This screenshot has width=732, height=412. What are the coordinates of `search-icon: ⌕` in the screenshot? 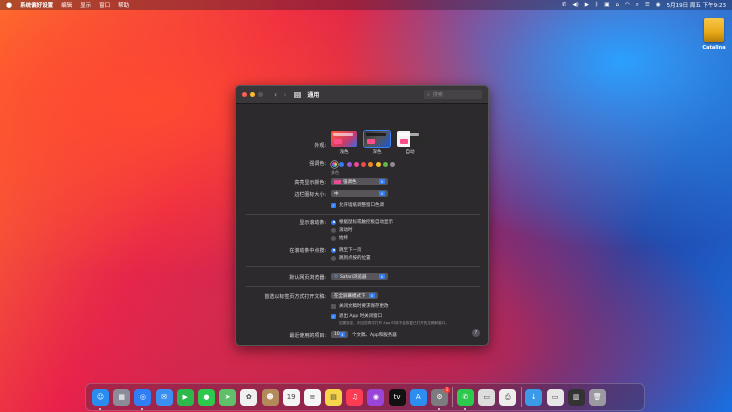 It's located at (637, 5).